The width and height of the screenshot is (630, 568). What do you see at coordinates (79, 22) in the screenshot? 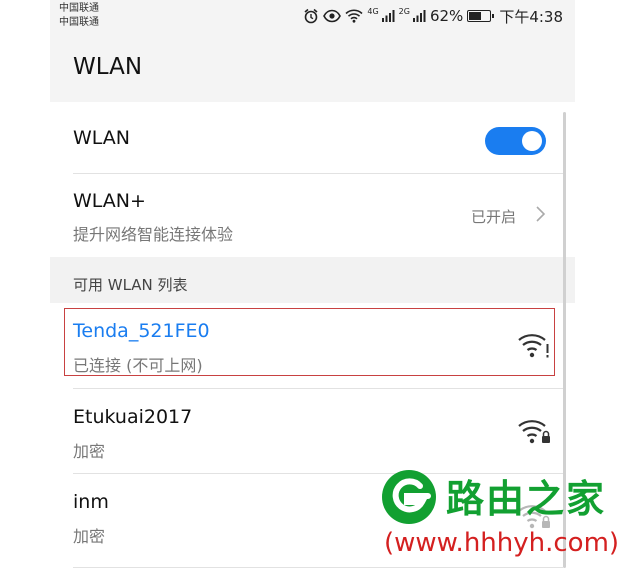
I see `carrier-2: 中国联通` at bounding box center [79, 22].